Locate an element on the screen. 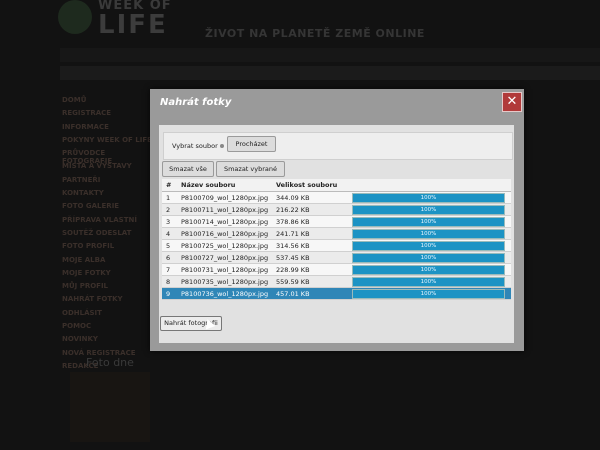  row-filesize: 344.09 KB is located at coordinates (293, 198).